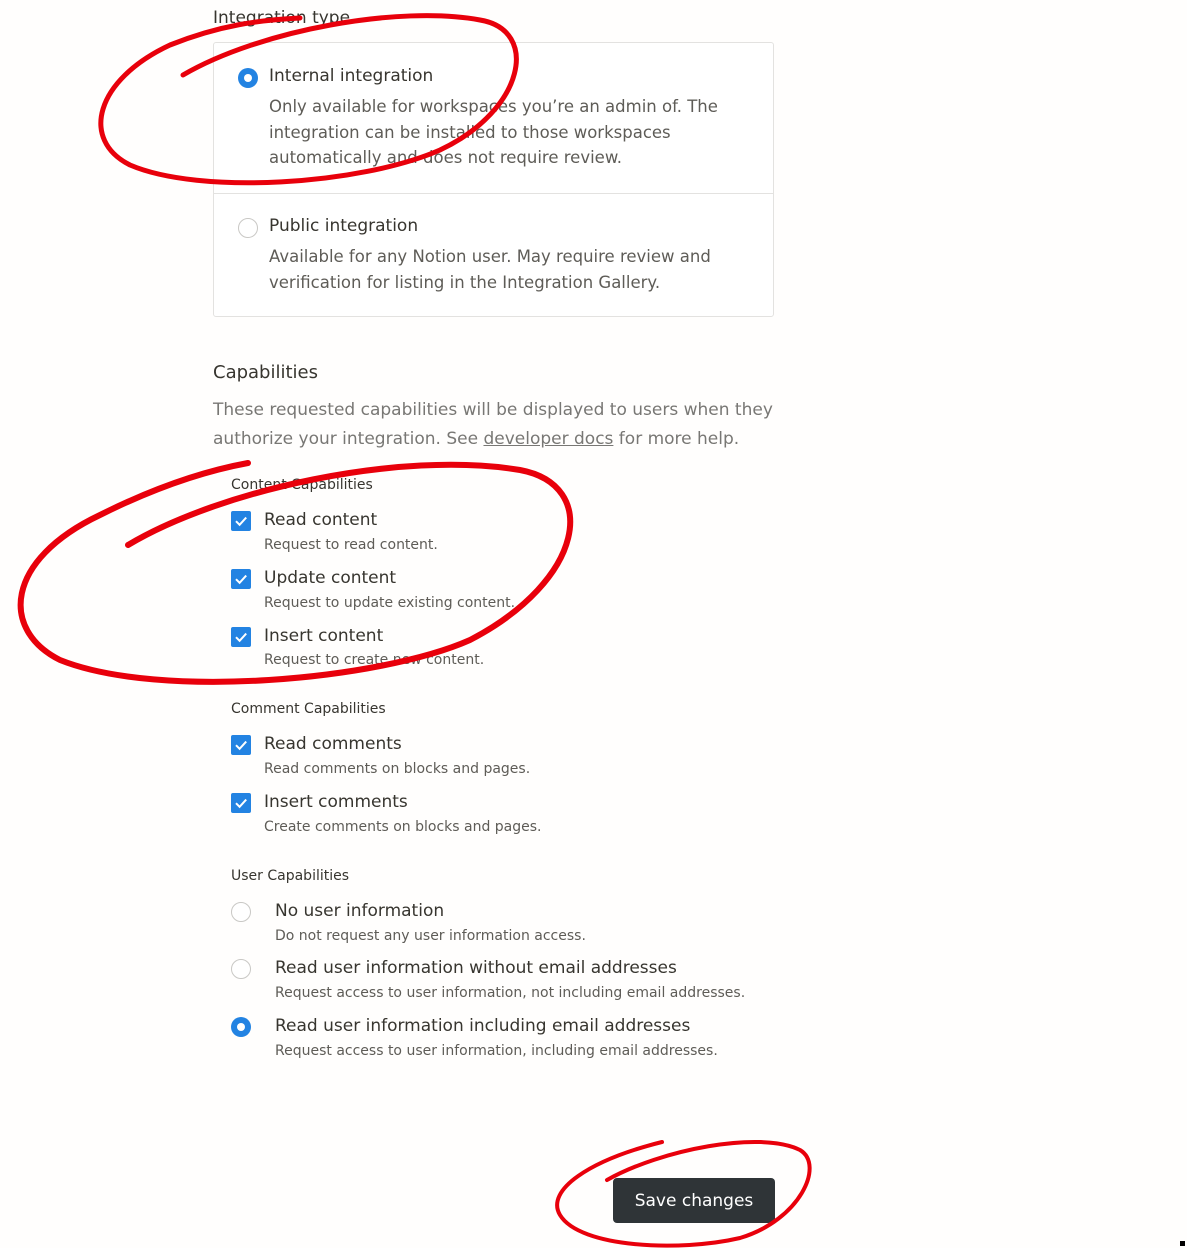 The image size is (1187, 1248). I want to click on corner-mark, so click(1182, 1243).